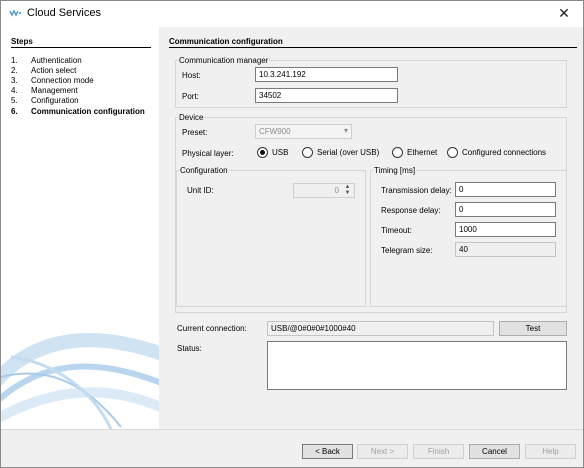 The height and width of the screenshot is (468, 584). Describe the element at coordinates (505, 249) in the screenshot. I see `telegram-size-field: 40` at that location.